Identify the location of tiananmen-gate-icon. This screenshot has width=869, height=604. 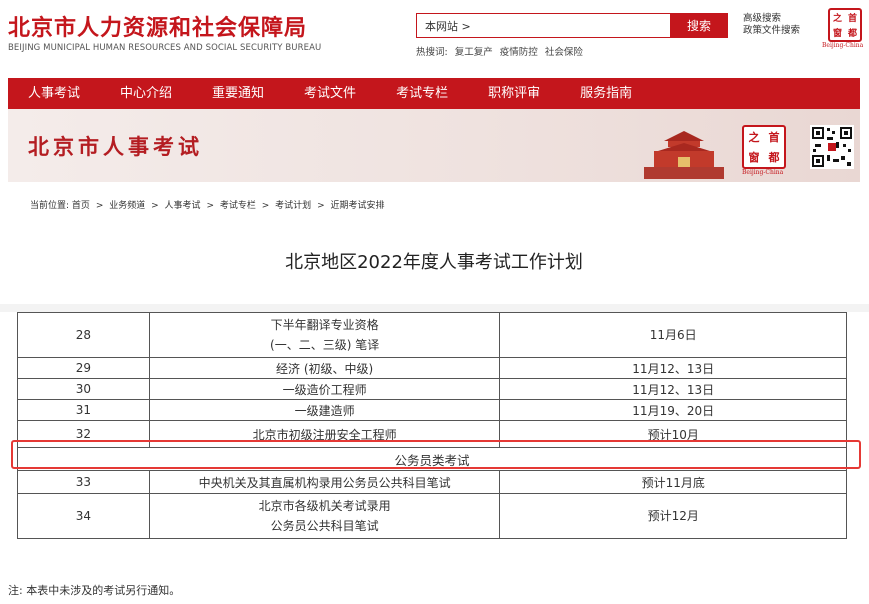
(684, 155).